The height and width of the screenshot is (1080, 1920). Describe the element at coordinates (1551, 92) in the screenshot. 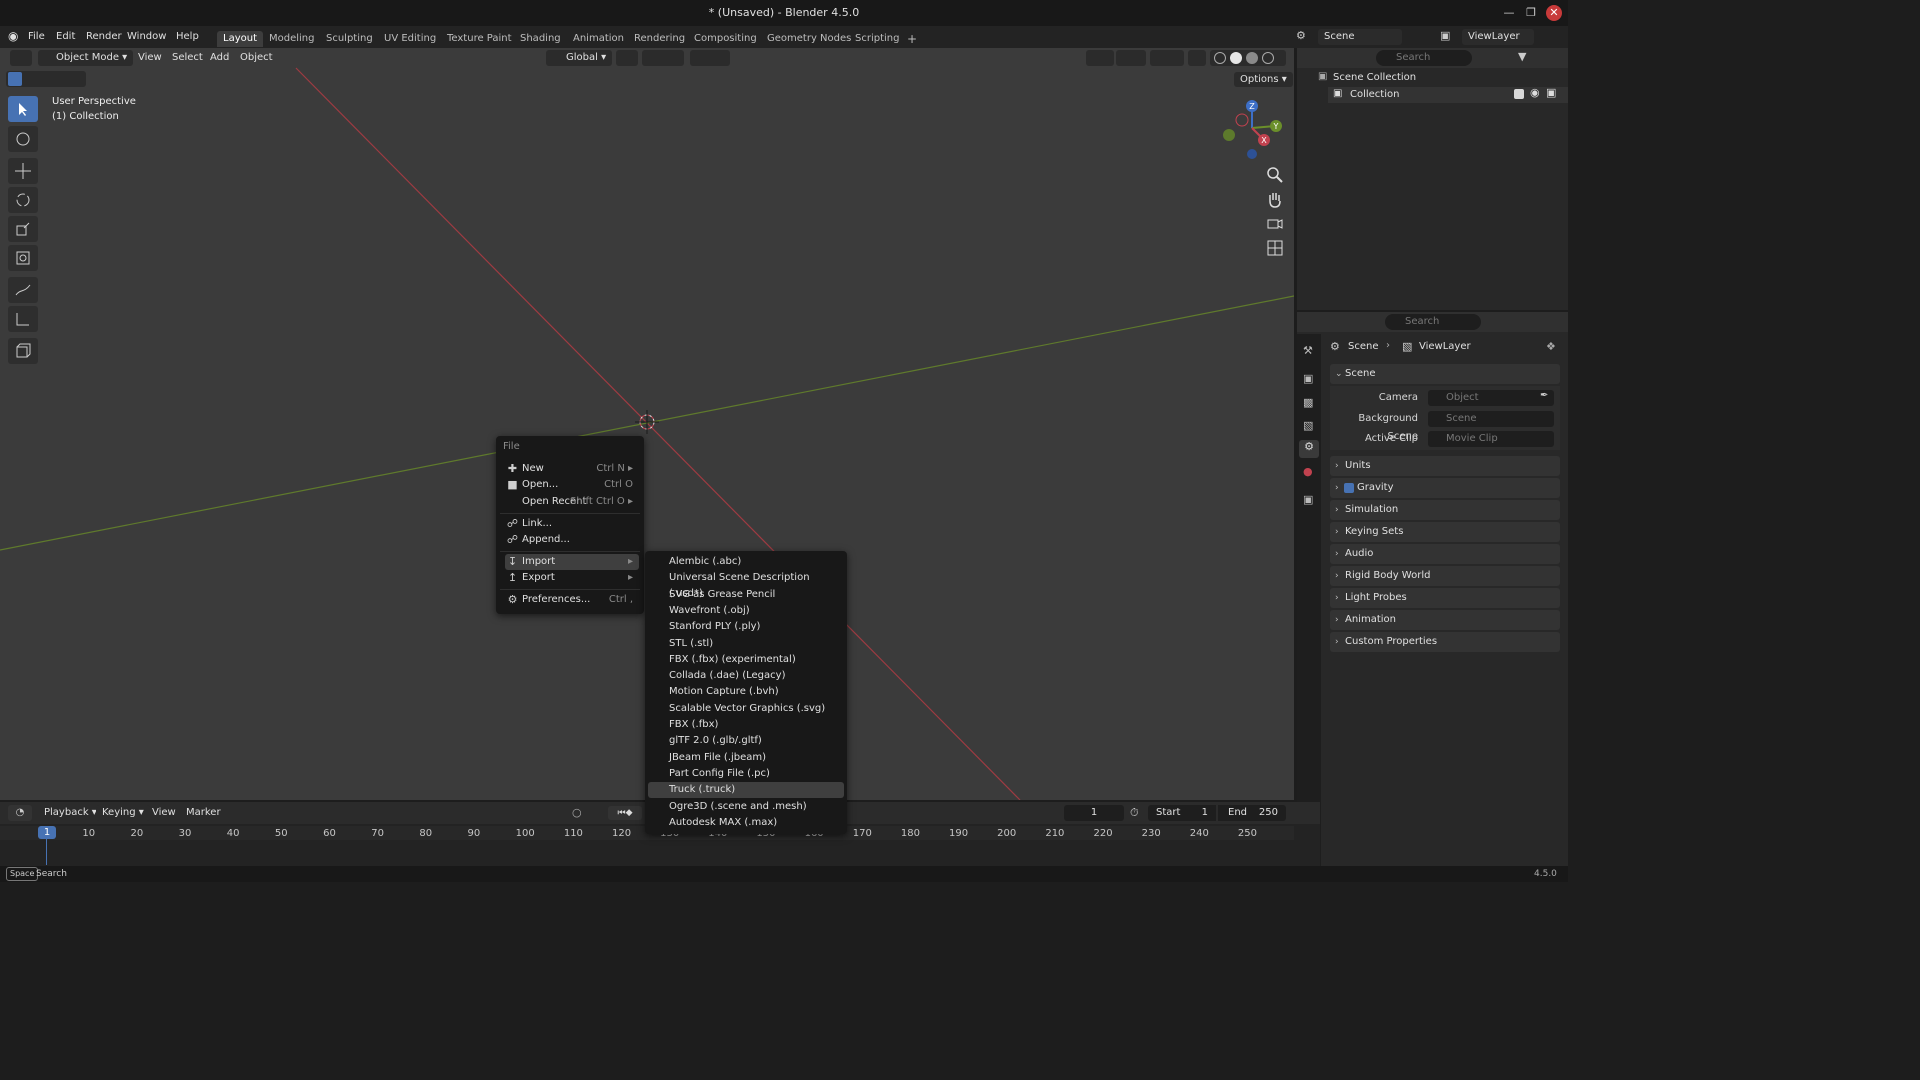

I see `render-camera-icon: ▣` at that location.